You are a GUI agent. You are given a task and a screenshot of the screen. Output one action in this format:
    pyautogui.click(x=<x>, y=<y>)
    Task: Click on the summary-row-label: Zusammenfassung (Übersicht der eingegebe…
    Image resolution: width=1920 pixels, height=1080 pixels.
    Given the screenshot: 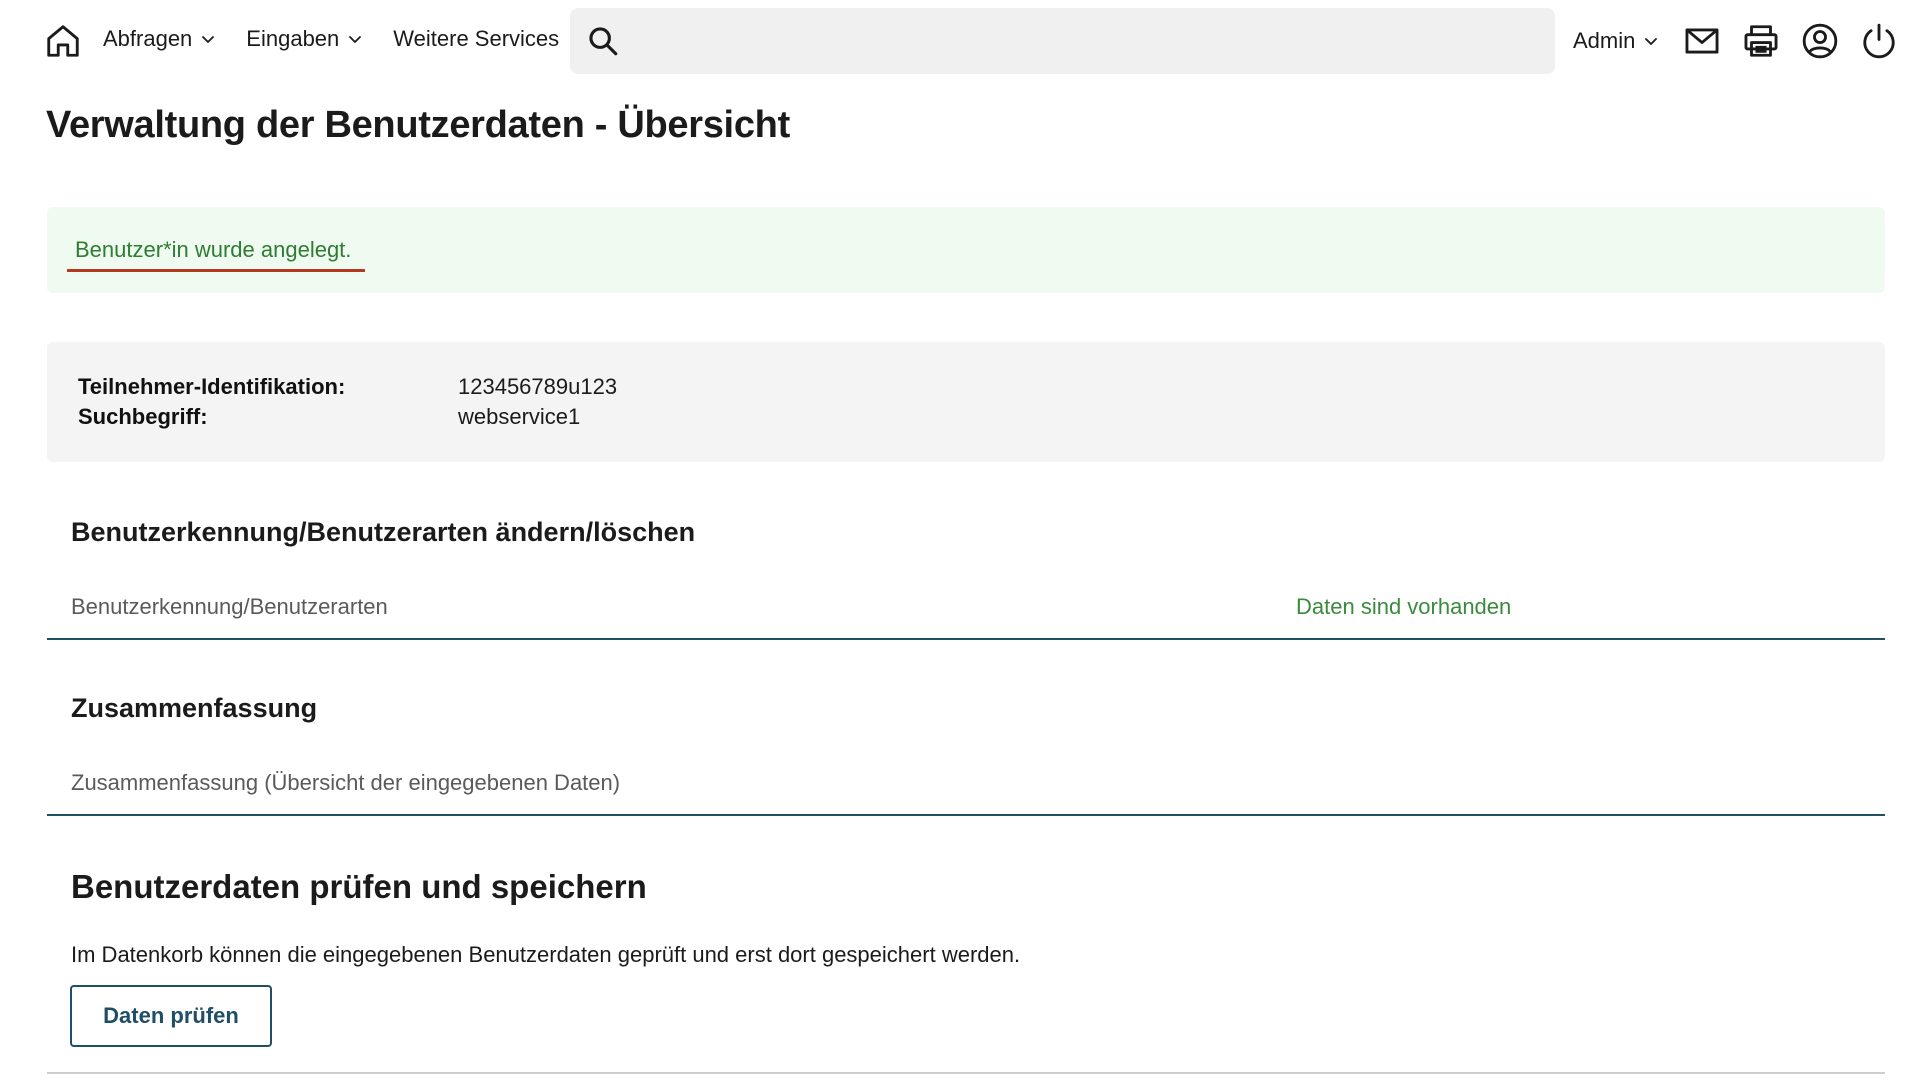 What is the action you would take?
    pyautogui.click(x=345, y=783)
    